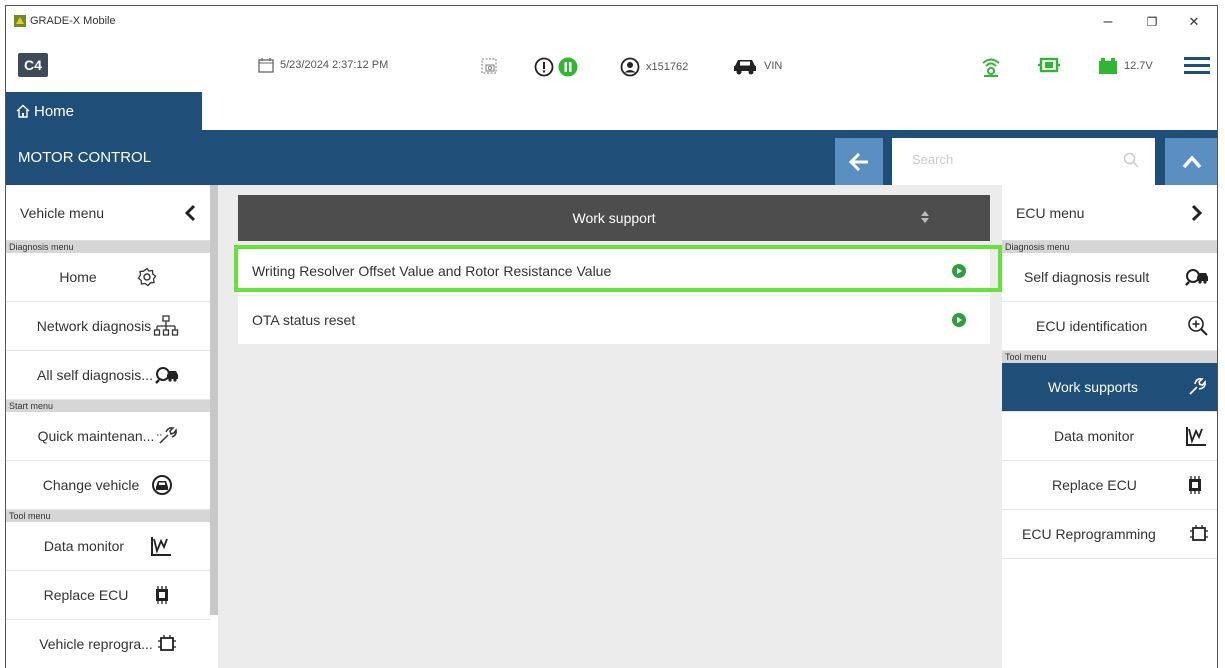 The height and width of the screenshot is (668, 1225). I want to click on screenshot-button, so click(489, 66).